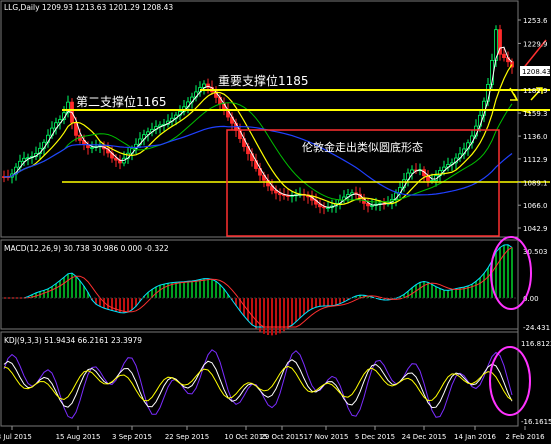 This screenshot has height=444, width=551. I want to click on annotation-rounding-bottom: 伦敦金走出类似圆底形态, so click(362, 147).